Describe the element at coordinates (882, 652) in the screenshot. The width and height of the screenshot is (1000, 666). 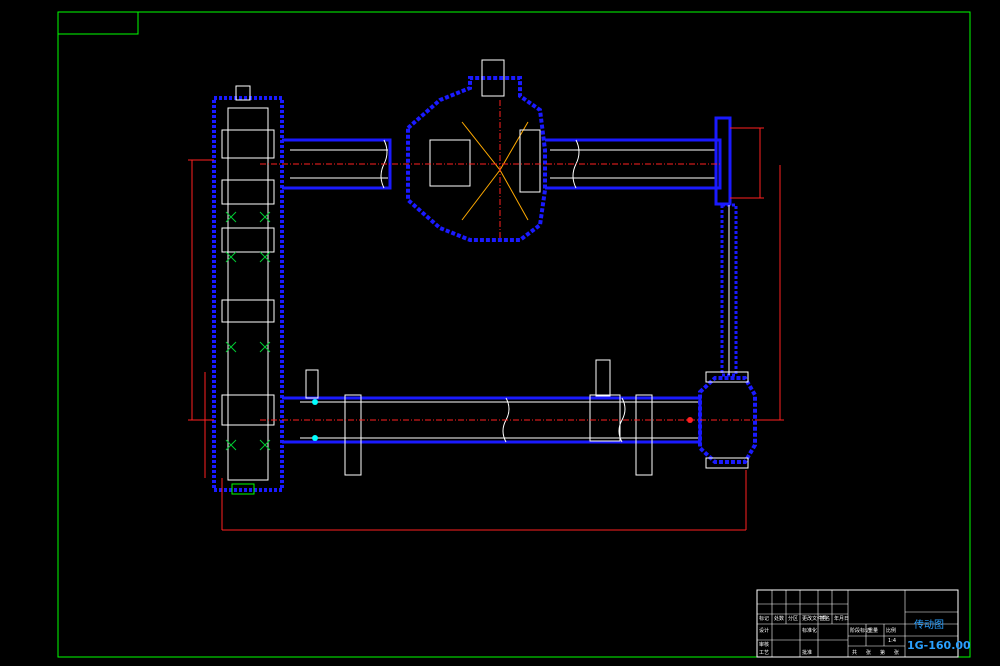
I see `tb-label-no: 第` at that location.